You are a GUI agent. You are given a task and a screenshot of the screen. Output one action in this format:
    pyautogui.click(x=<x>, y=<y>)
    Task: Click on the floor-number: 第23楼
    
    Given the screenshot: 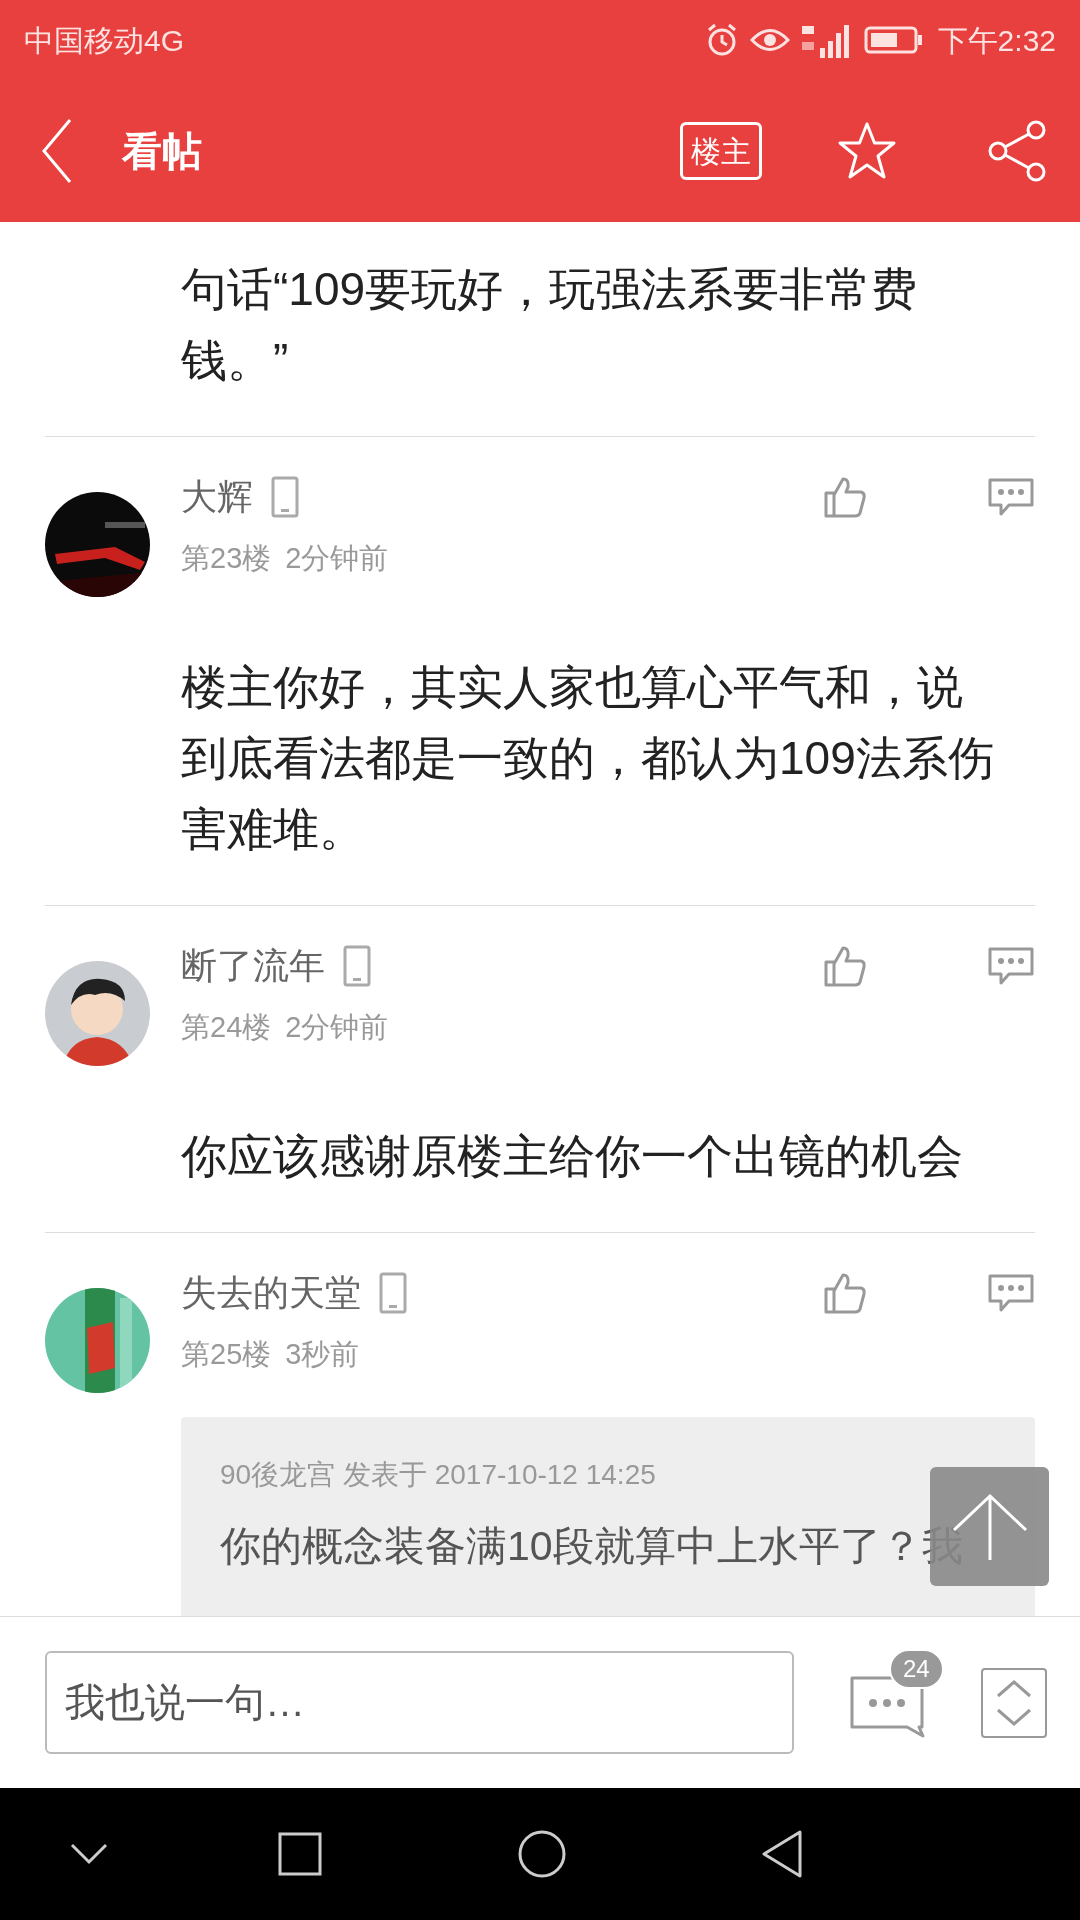 What is the action you would take?
    pyautogui.click(x=226, y=559)
    